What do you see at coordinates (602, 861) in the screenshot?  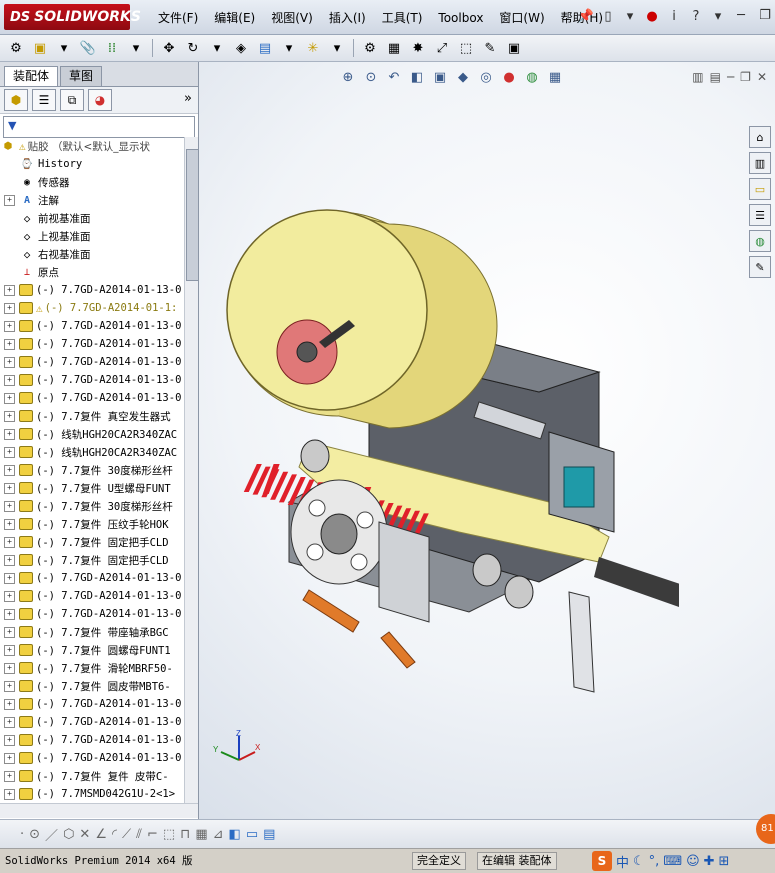 I see `sogou-icon: S` at bounding box center [602, 861].